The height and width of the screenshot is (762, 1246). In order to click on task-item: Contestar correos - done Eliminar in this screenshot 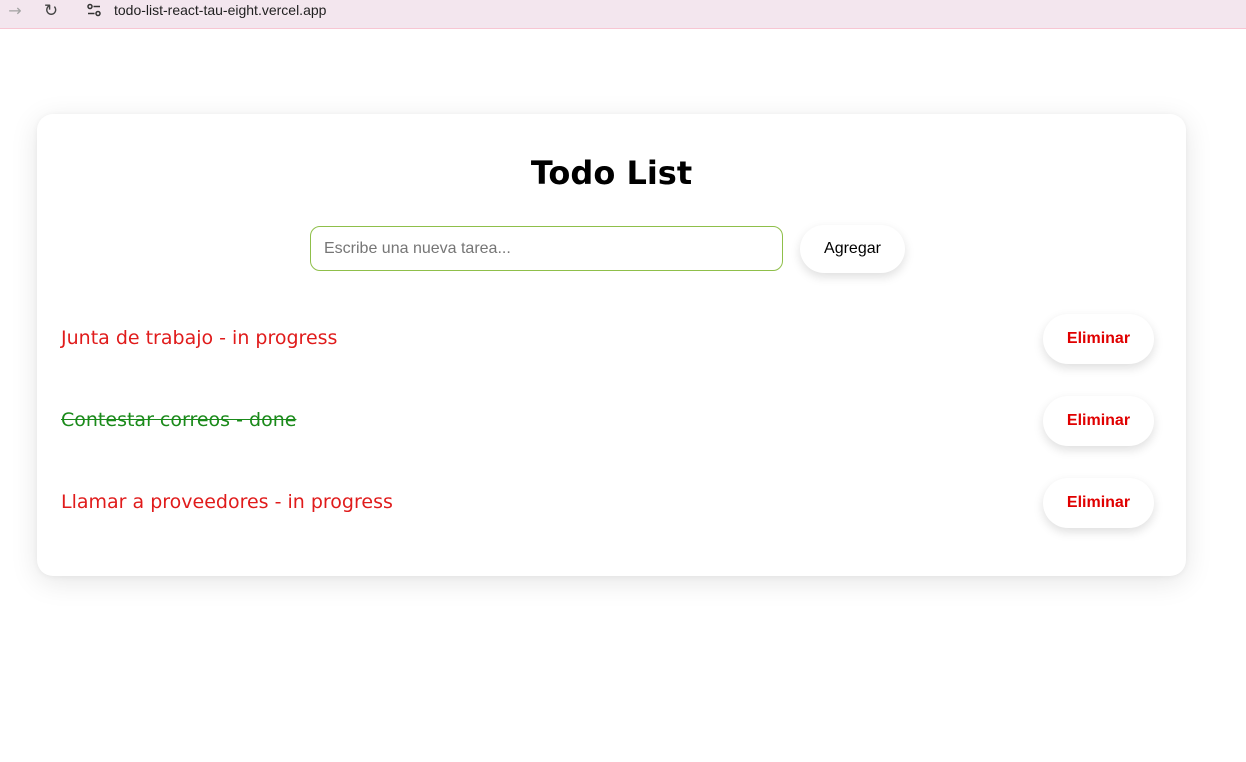, I will do `click(607, 437)`.